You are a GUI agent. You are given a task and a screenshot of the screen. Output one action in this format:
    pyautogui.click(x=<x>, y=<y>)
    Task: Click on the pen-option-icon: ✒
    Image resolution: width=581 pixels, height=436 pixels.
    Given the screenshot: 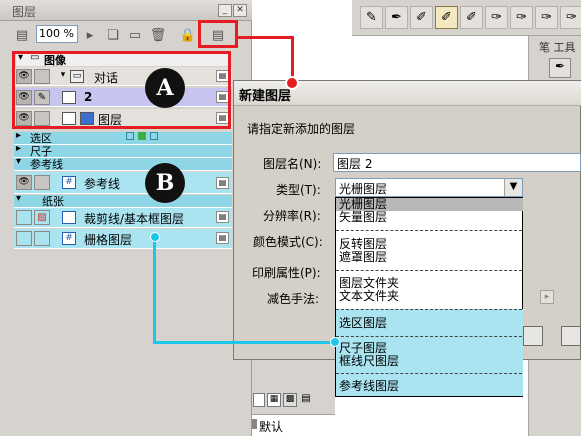 What is the action you would take?
    pyautogui.click(x=560, y=68)
    